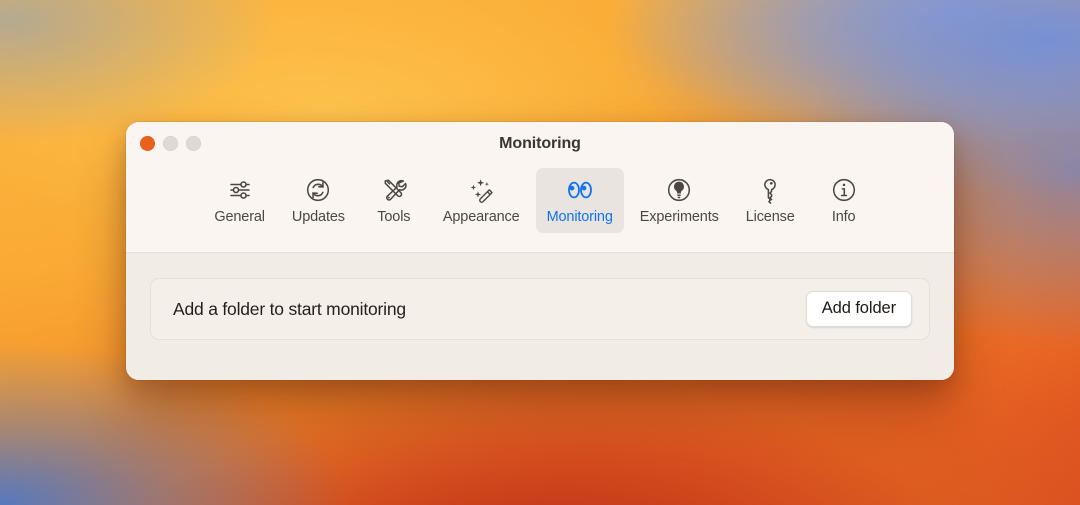  I want to click on tab-updates: Updates, so click(318, 200).